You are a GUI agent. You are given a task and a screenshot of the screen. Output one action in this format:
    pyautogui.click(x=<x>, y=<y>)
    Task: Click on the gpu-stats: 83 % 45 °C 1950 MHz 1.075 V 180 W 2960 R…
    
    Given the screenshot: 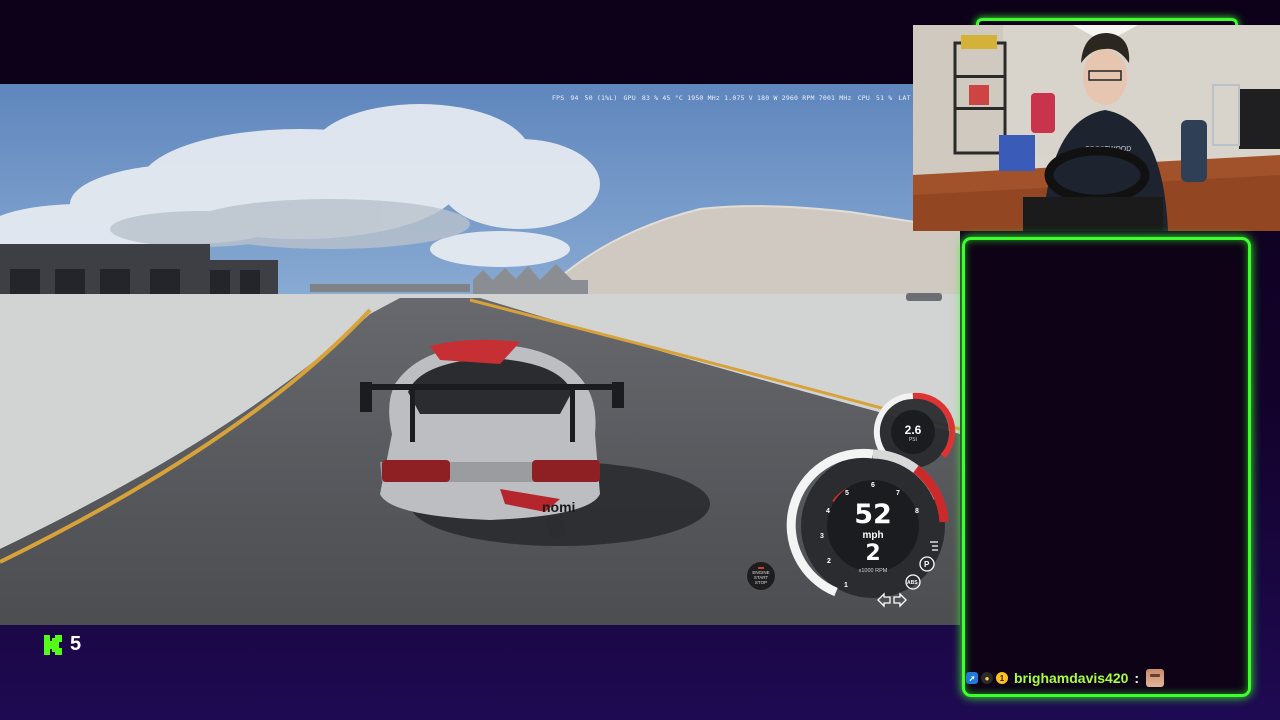 What is the action you would take?
    pyautogui.click(x=746, y=98)
    